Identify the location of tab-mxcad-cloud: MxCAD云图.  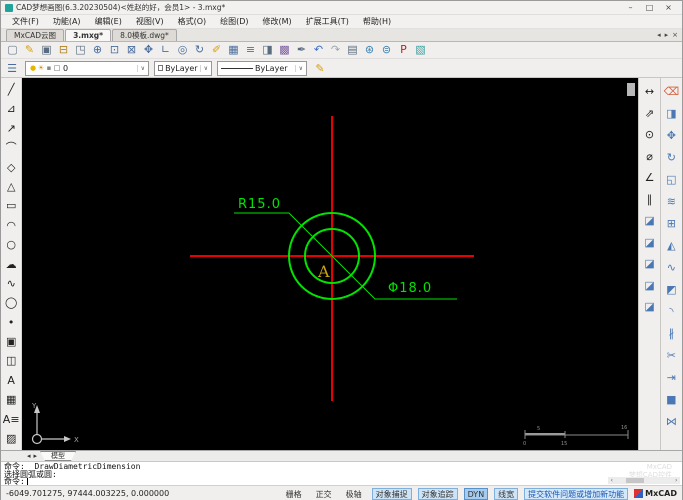
(35, 35).